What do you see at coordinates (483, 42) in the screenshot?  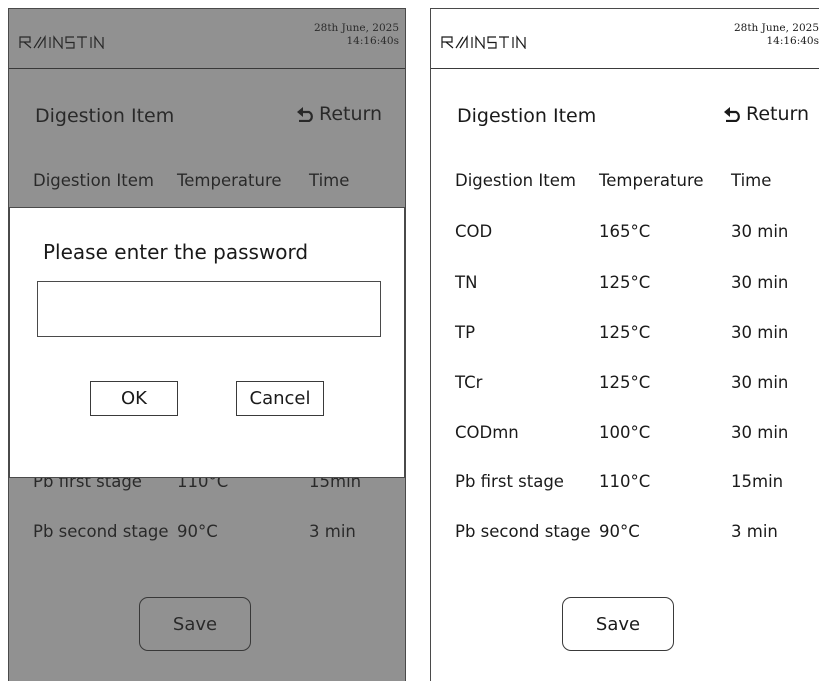 I see `brand-logo` at bounding box center [483, 42].